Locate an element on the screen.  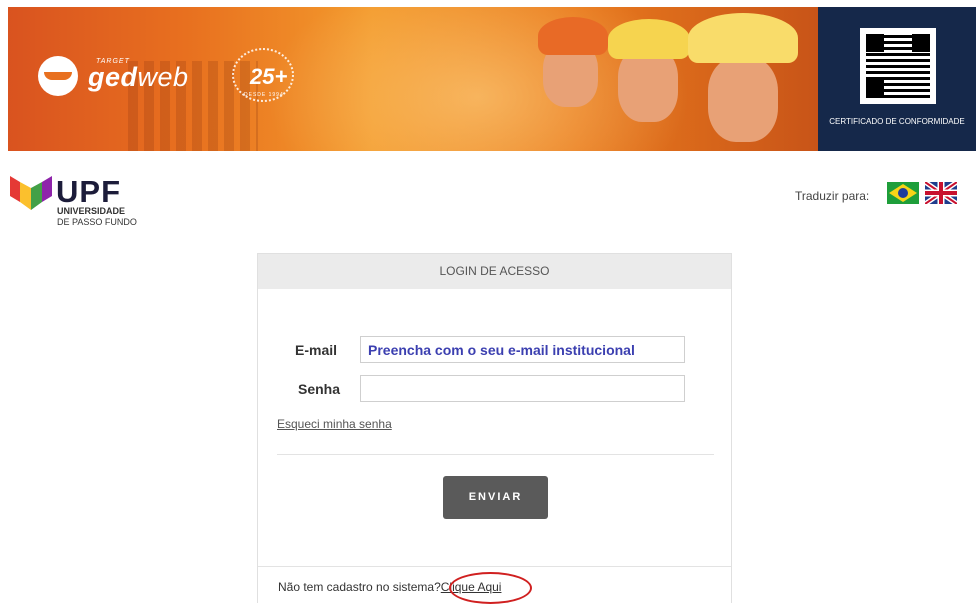
upf-logo-line1: UNIVERSIDADE is located at coordinates (91, 211).